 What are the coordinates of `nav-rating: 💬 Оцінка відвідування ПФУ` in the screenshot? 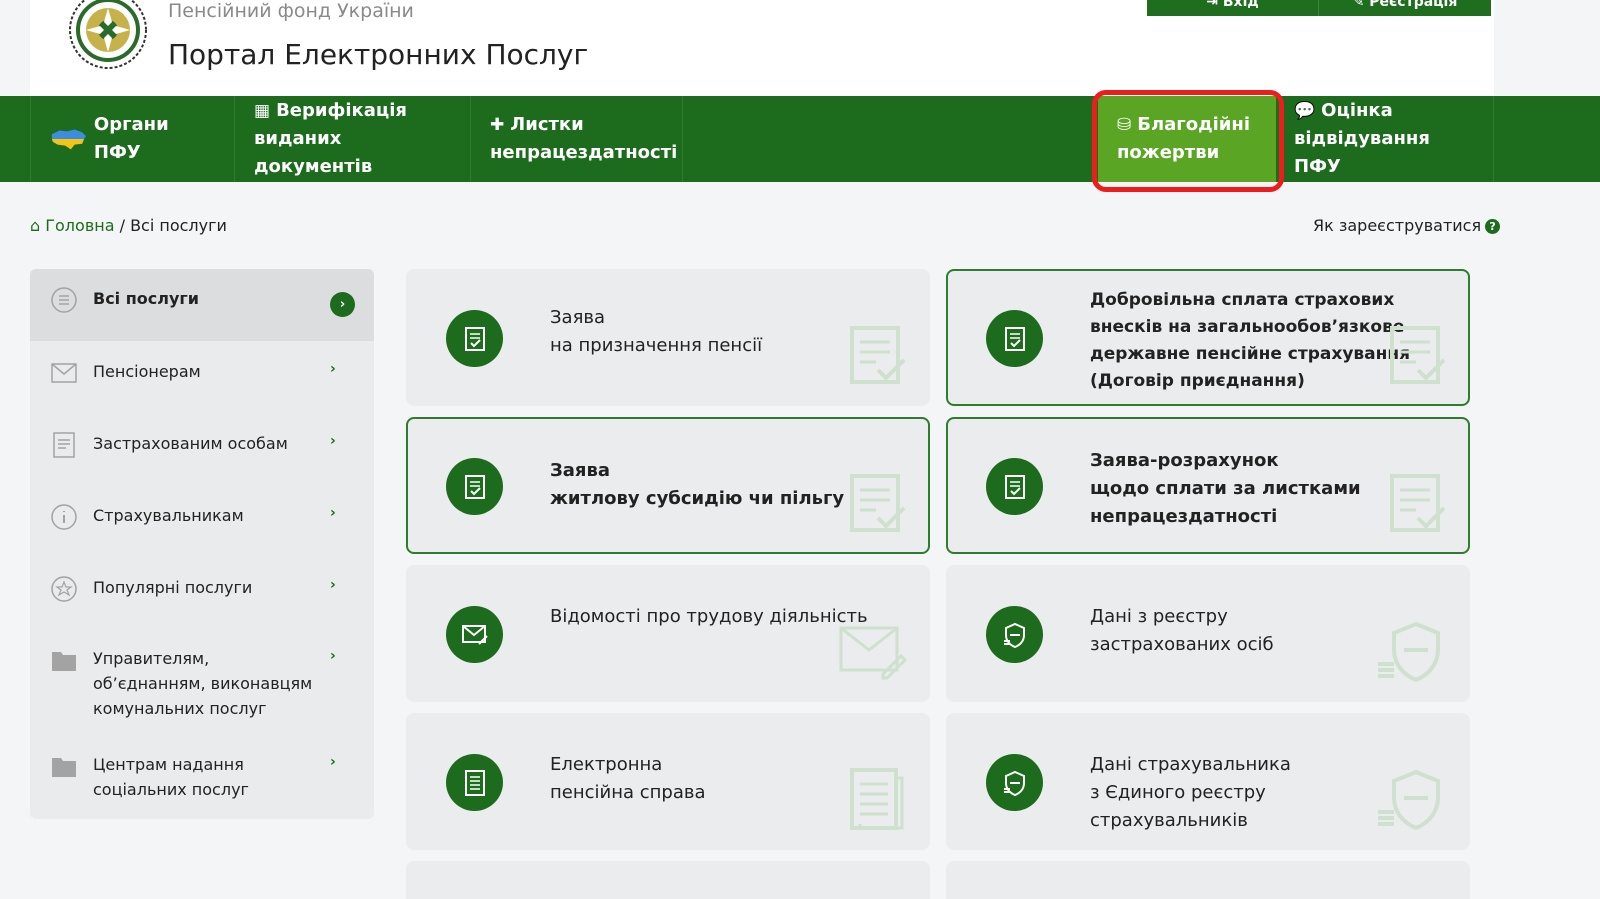 It's located at (1387, 139).